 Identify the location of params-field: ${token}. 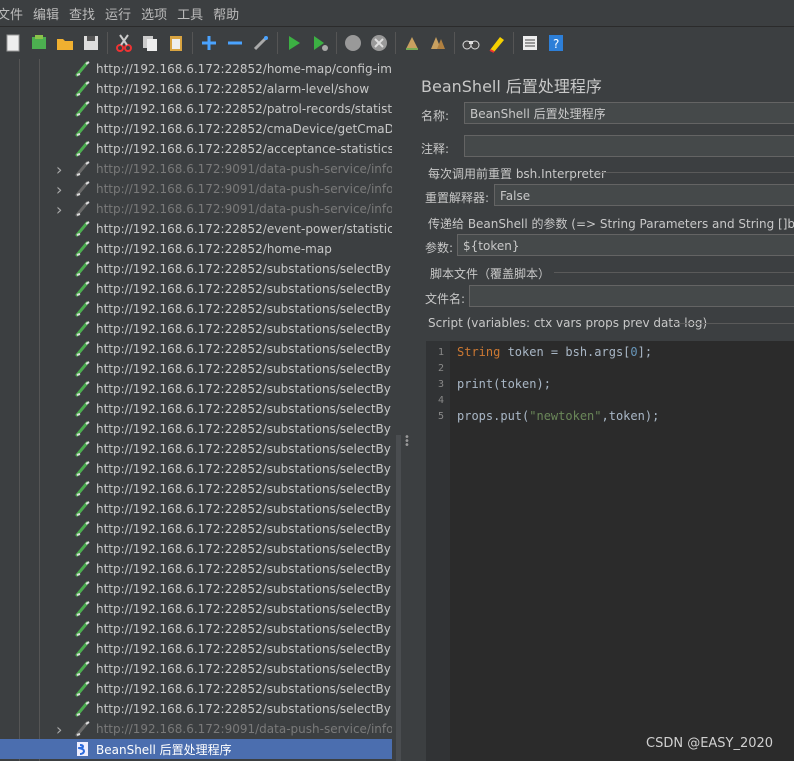
(625, 245).